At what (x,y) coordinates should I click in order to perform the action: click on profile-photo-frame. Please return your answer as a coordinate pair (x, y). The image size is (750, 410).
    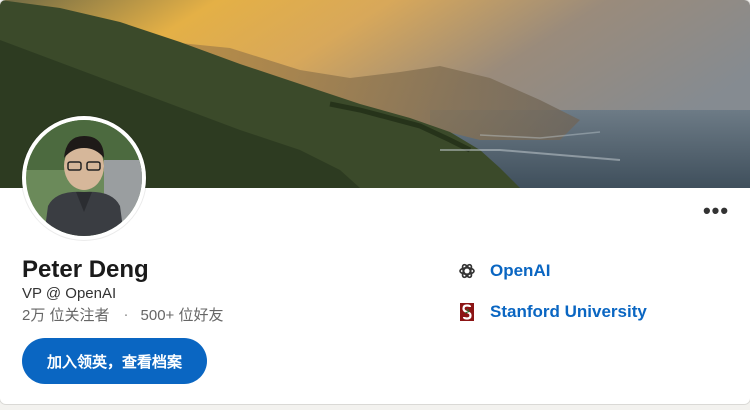
    Looking at the image, I should click on (84, 178).